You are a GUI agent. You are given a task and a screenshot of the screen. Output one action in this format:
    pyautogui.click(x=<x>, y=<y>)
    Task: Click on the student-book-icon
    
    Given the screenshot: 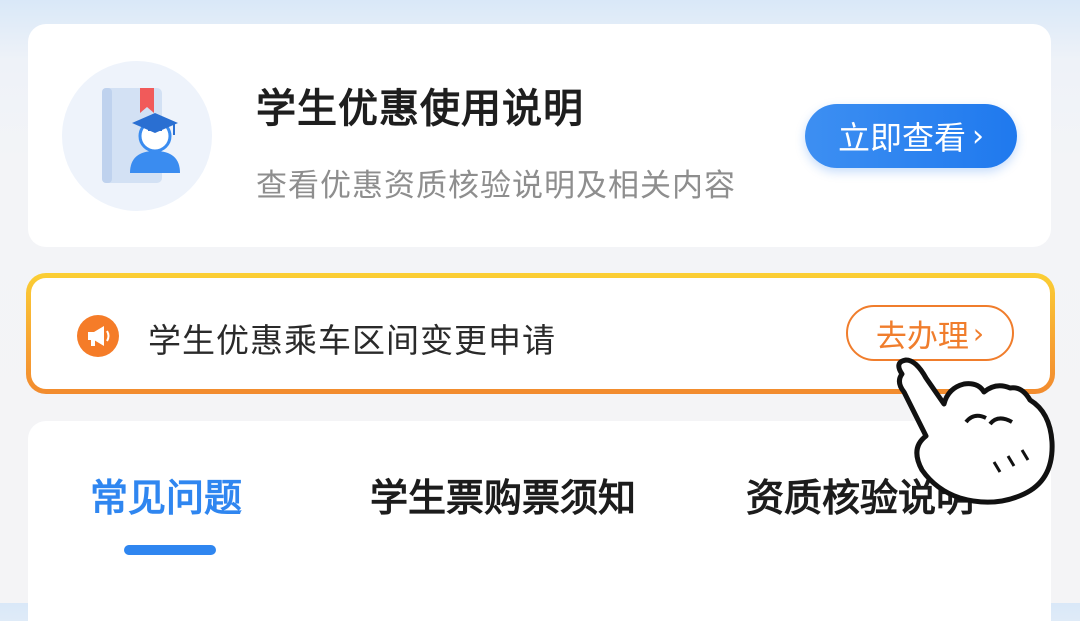 What is the action you would take?
    pyautogui.click(x=137, y=136)
    